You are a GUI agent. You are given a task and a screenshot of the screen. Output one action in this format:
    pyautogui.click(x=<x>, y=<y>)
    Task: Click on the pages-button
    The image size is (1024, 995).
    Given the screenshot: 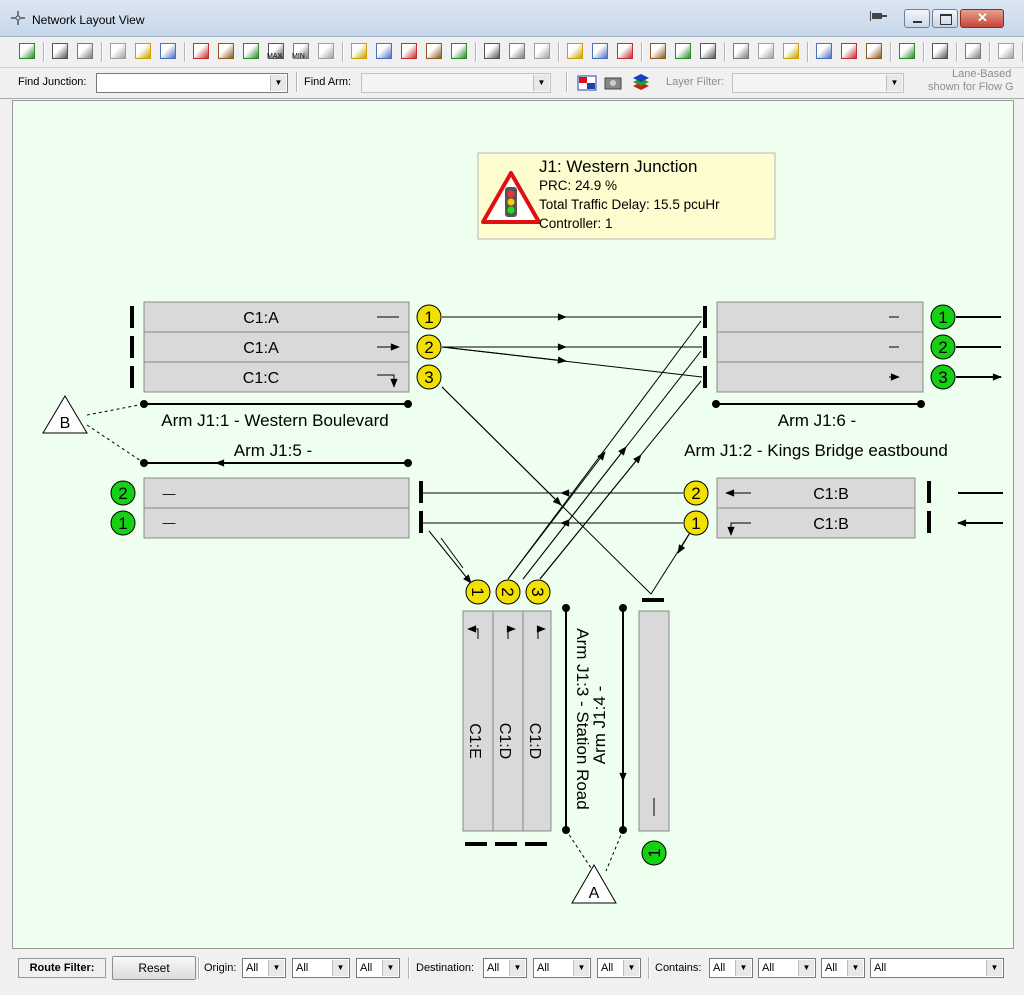 What is the action you would take?
    pyautogui.click(x=683, y=51)
    